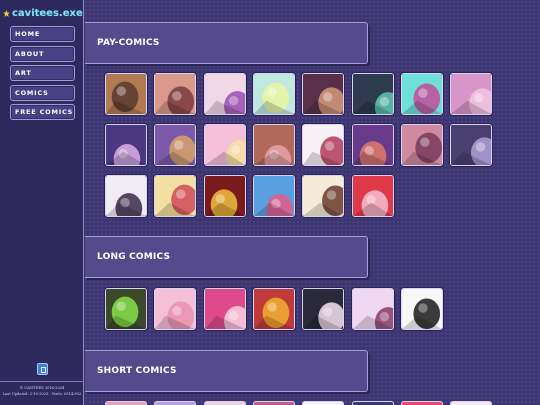 This screenshot has height=405, width=540. I want to click on main-nav: HOME ABOUT ART COMICS FREE COMICS, so click(42, 75).